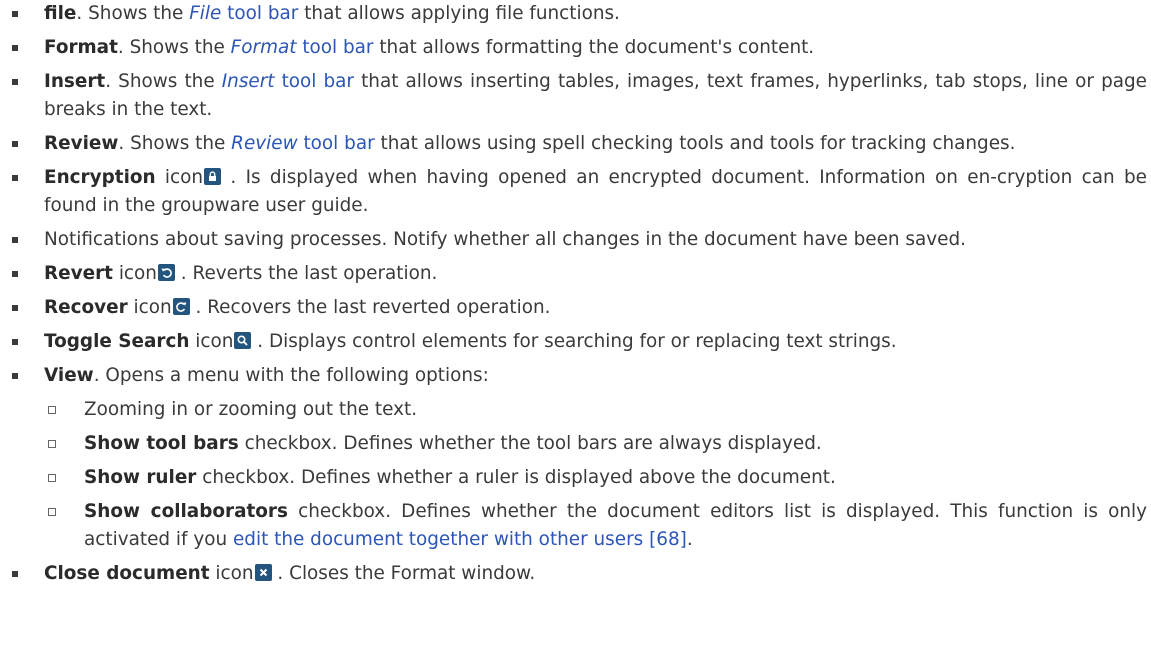 The image size is (1151, 654). What do you see at coordinates (166, 272) in the screenshot?
I see `undo-icon` at bounding box center [166, 272].